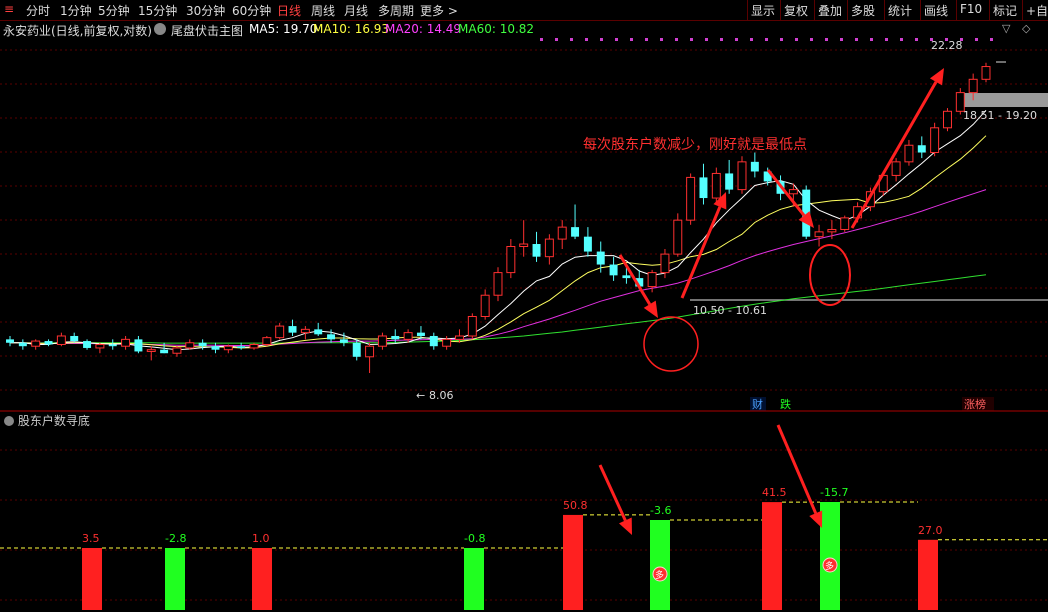 The height and width of the screenshot is (612, 1048). Describe the element at coordinates (774, 492) in the screenshot. I see `bar-label: 41.5` at that location.